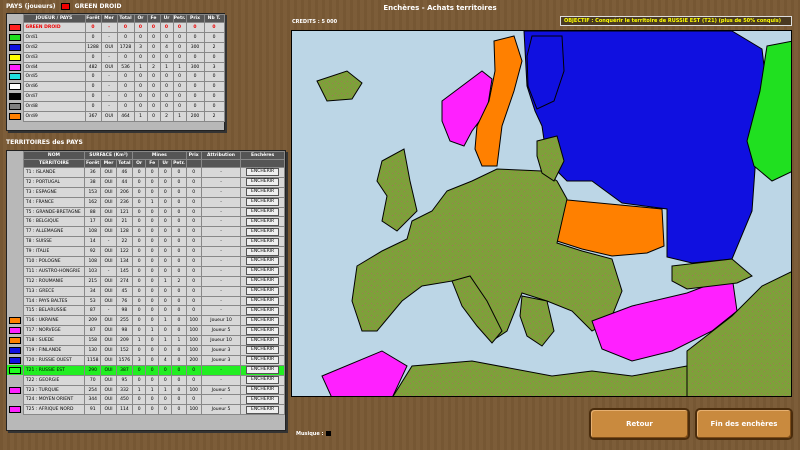  Describe the element at coordinates (146, 192) in the screenshot. I see `territory-row: T3 : ESPAGNE 153 OUI 206 0 0 0 0 0- ENCHERIR` at that location.